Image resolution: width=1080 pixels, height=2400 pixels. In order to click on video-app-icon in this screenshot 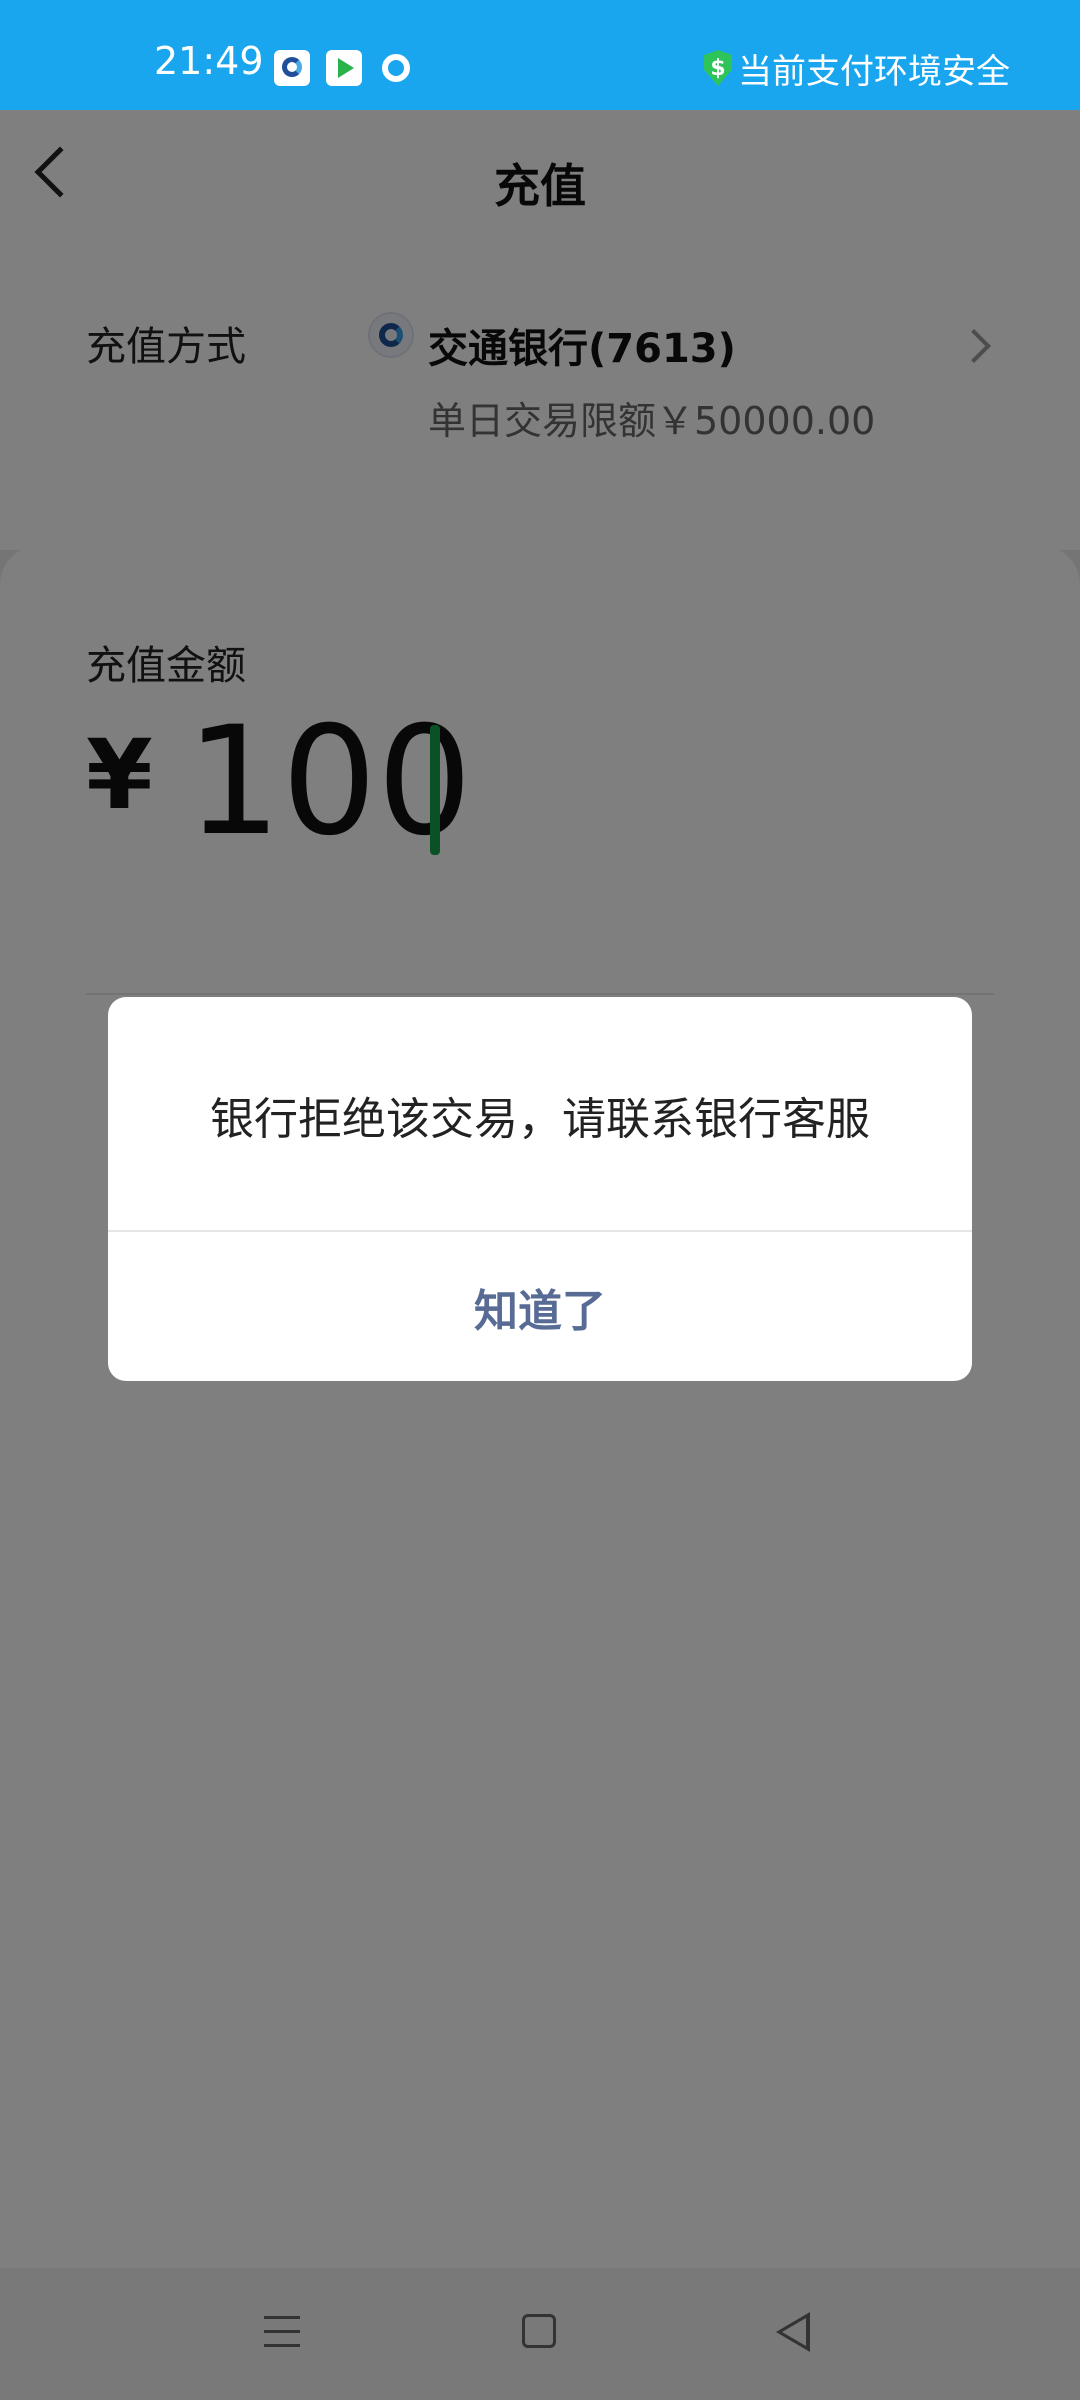, I will do `click(344, 68)`.